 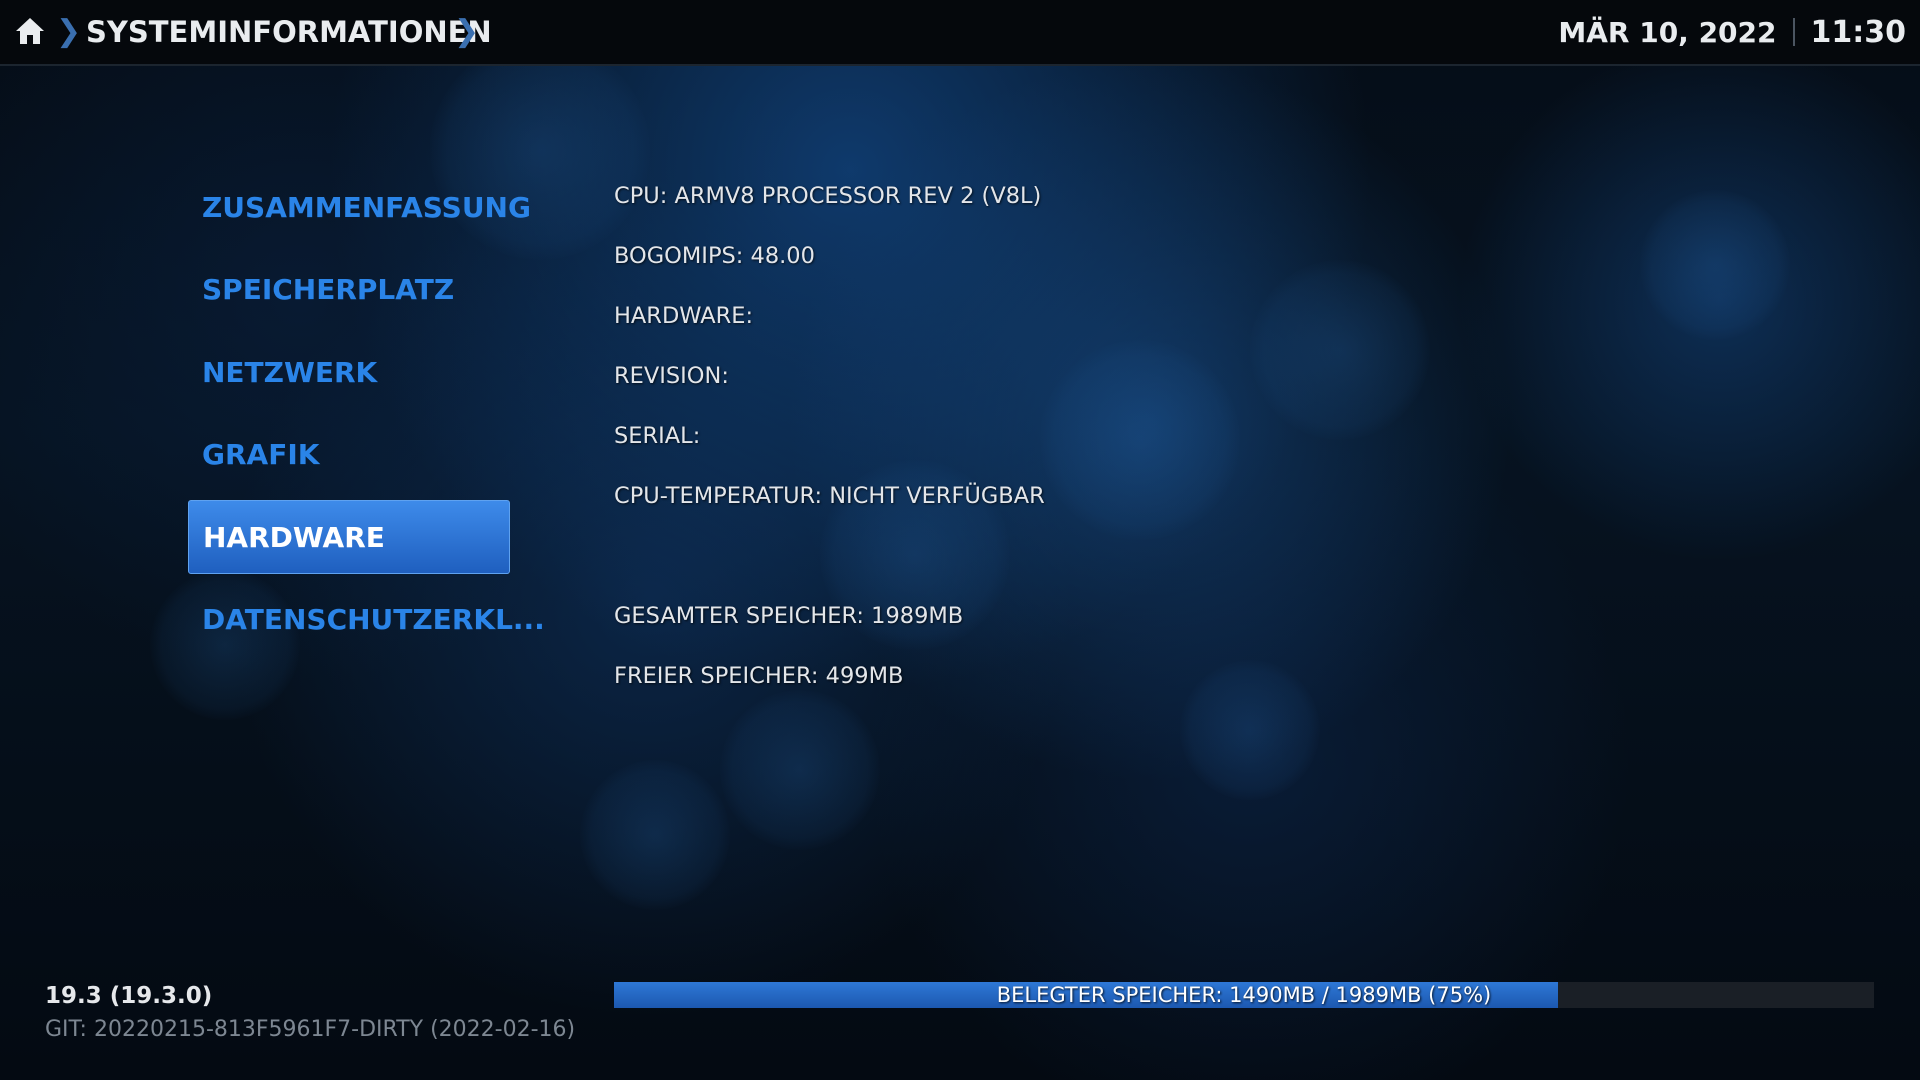 I want to click on hardware-info: HARDWARE:, so click(x=684, y=316).